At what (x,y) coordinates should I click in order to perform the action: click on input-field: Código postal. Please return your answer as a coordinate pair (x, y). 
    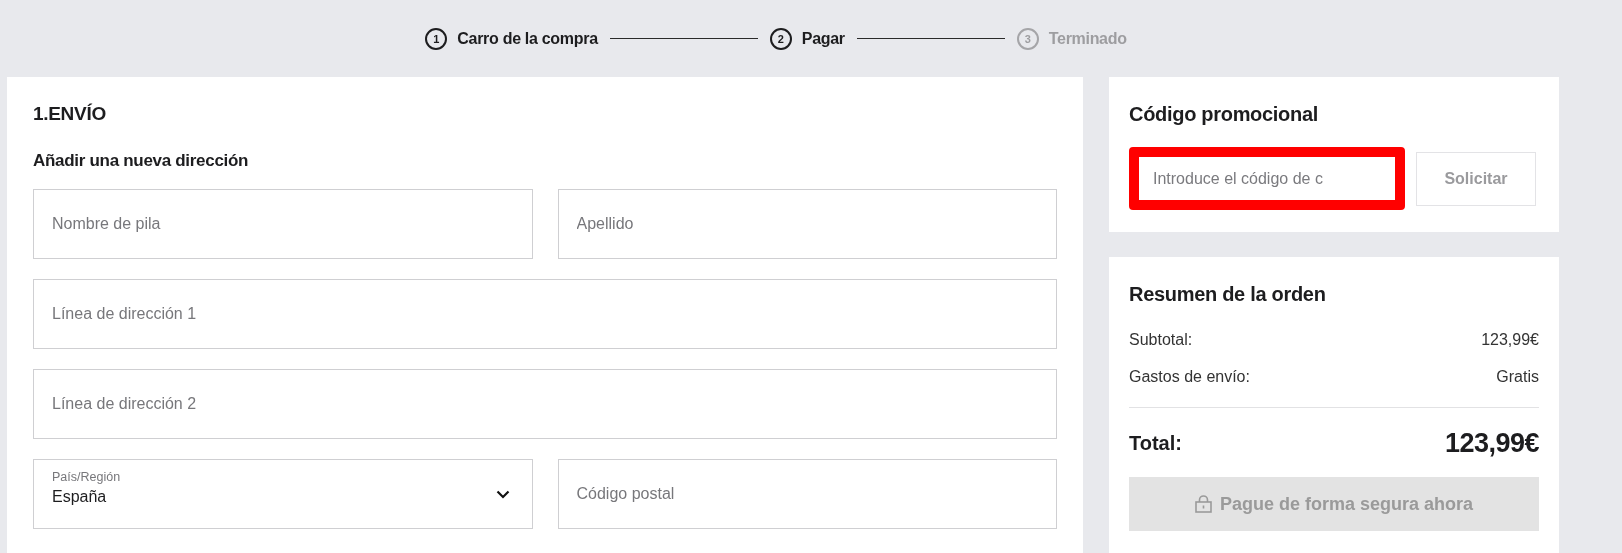
    Looking at the image, I should click on (807, 494).